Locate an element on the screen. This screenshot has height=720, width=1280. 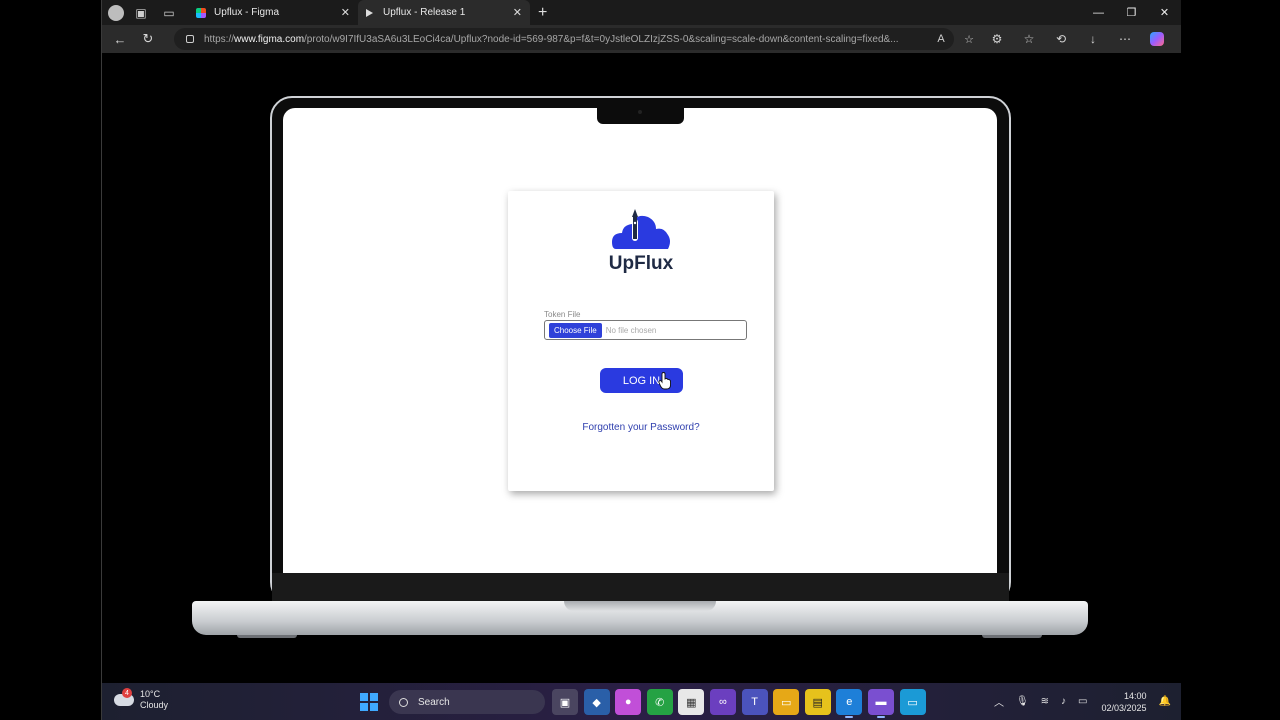
close-window-icon: ✕ is located at coordinates (1164, 12).